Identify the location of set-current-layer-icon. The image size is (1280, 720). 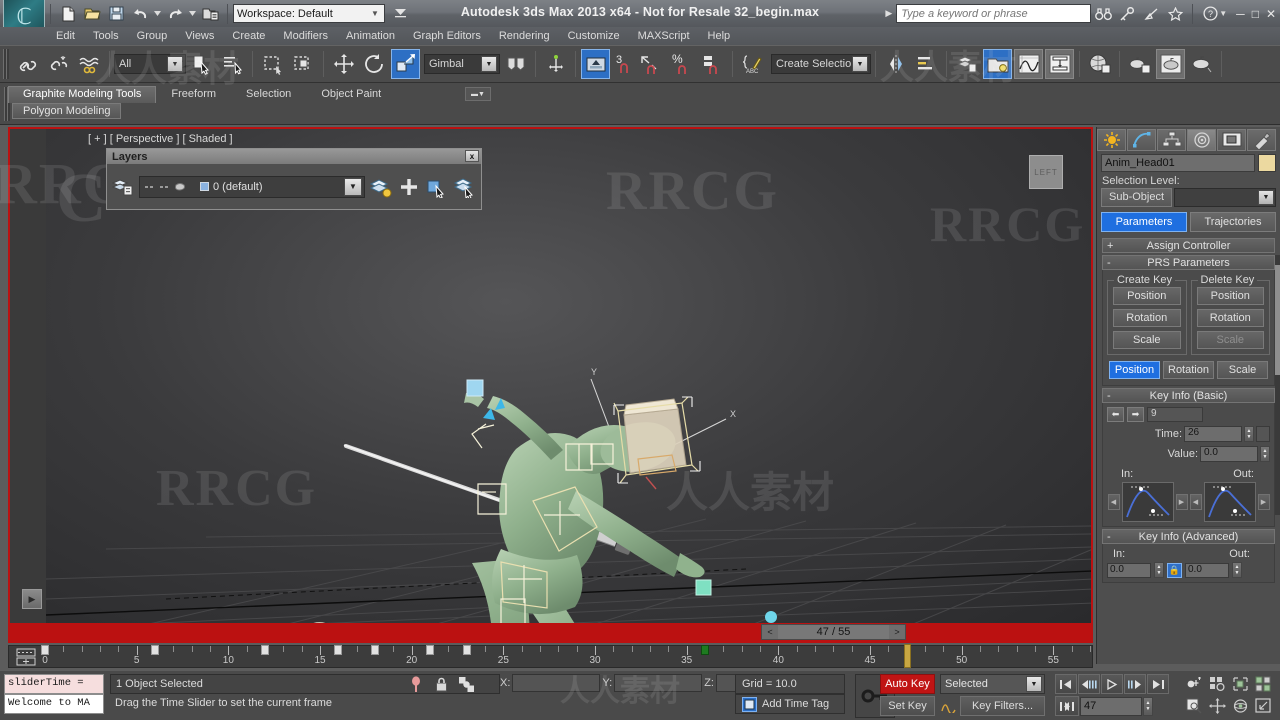
(465, 187).